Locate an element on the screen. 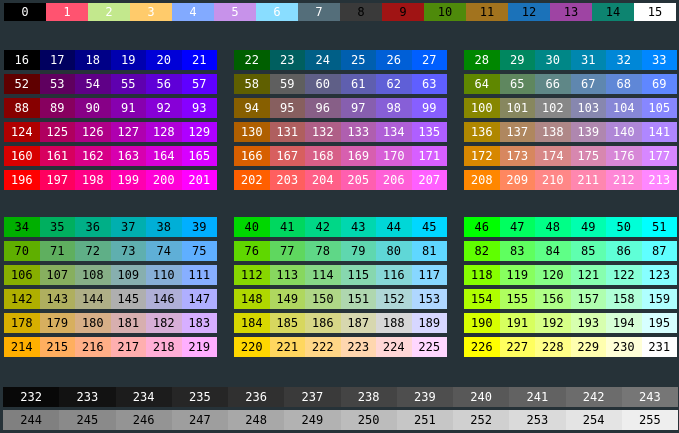  cube-color-swatch-159: 159 is located at coordinates (659, 299).